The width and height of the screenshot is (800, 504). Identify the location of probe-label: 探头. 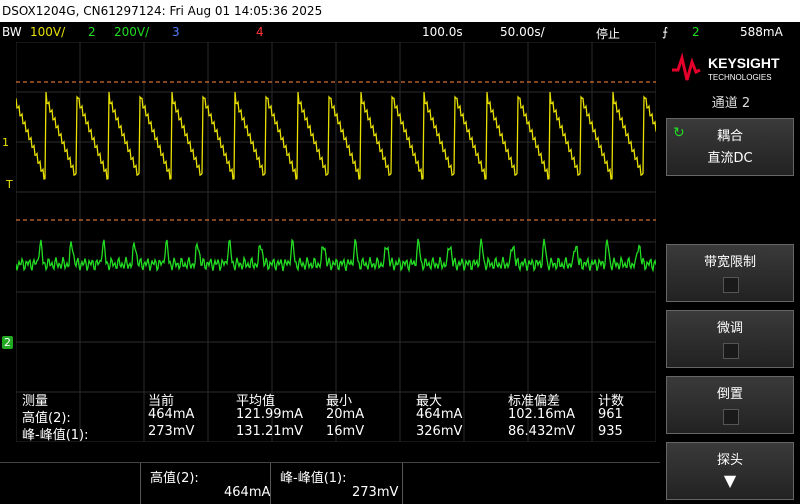
(729, 460).